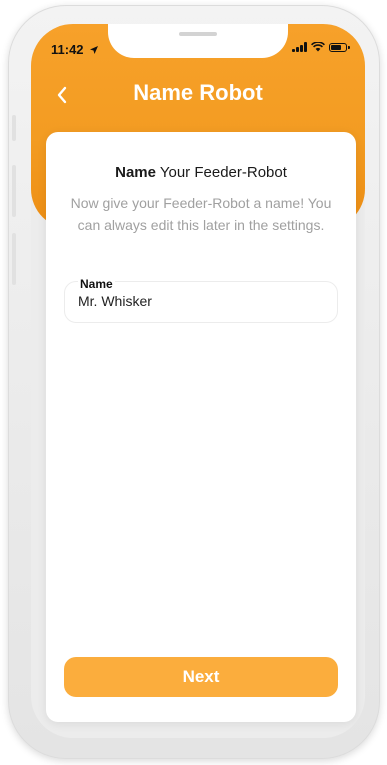 Image resolution: width=387 pixels, height=765 pixels. I want to click on location-arrow-icon, so click(94, 50).